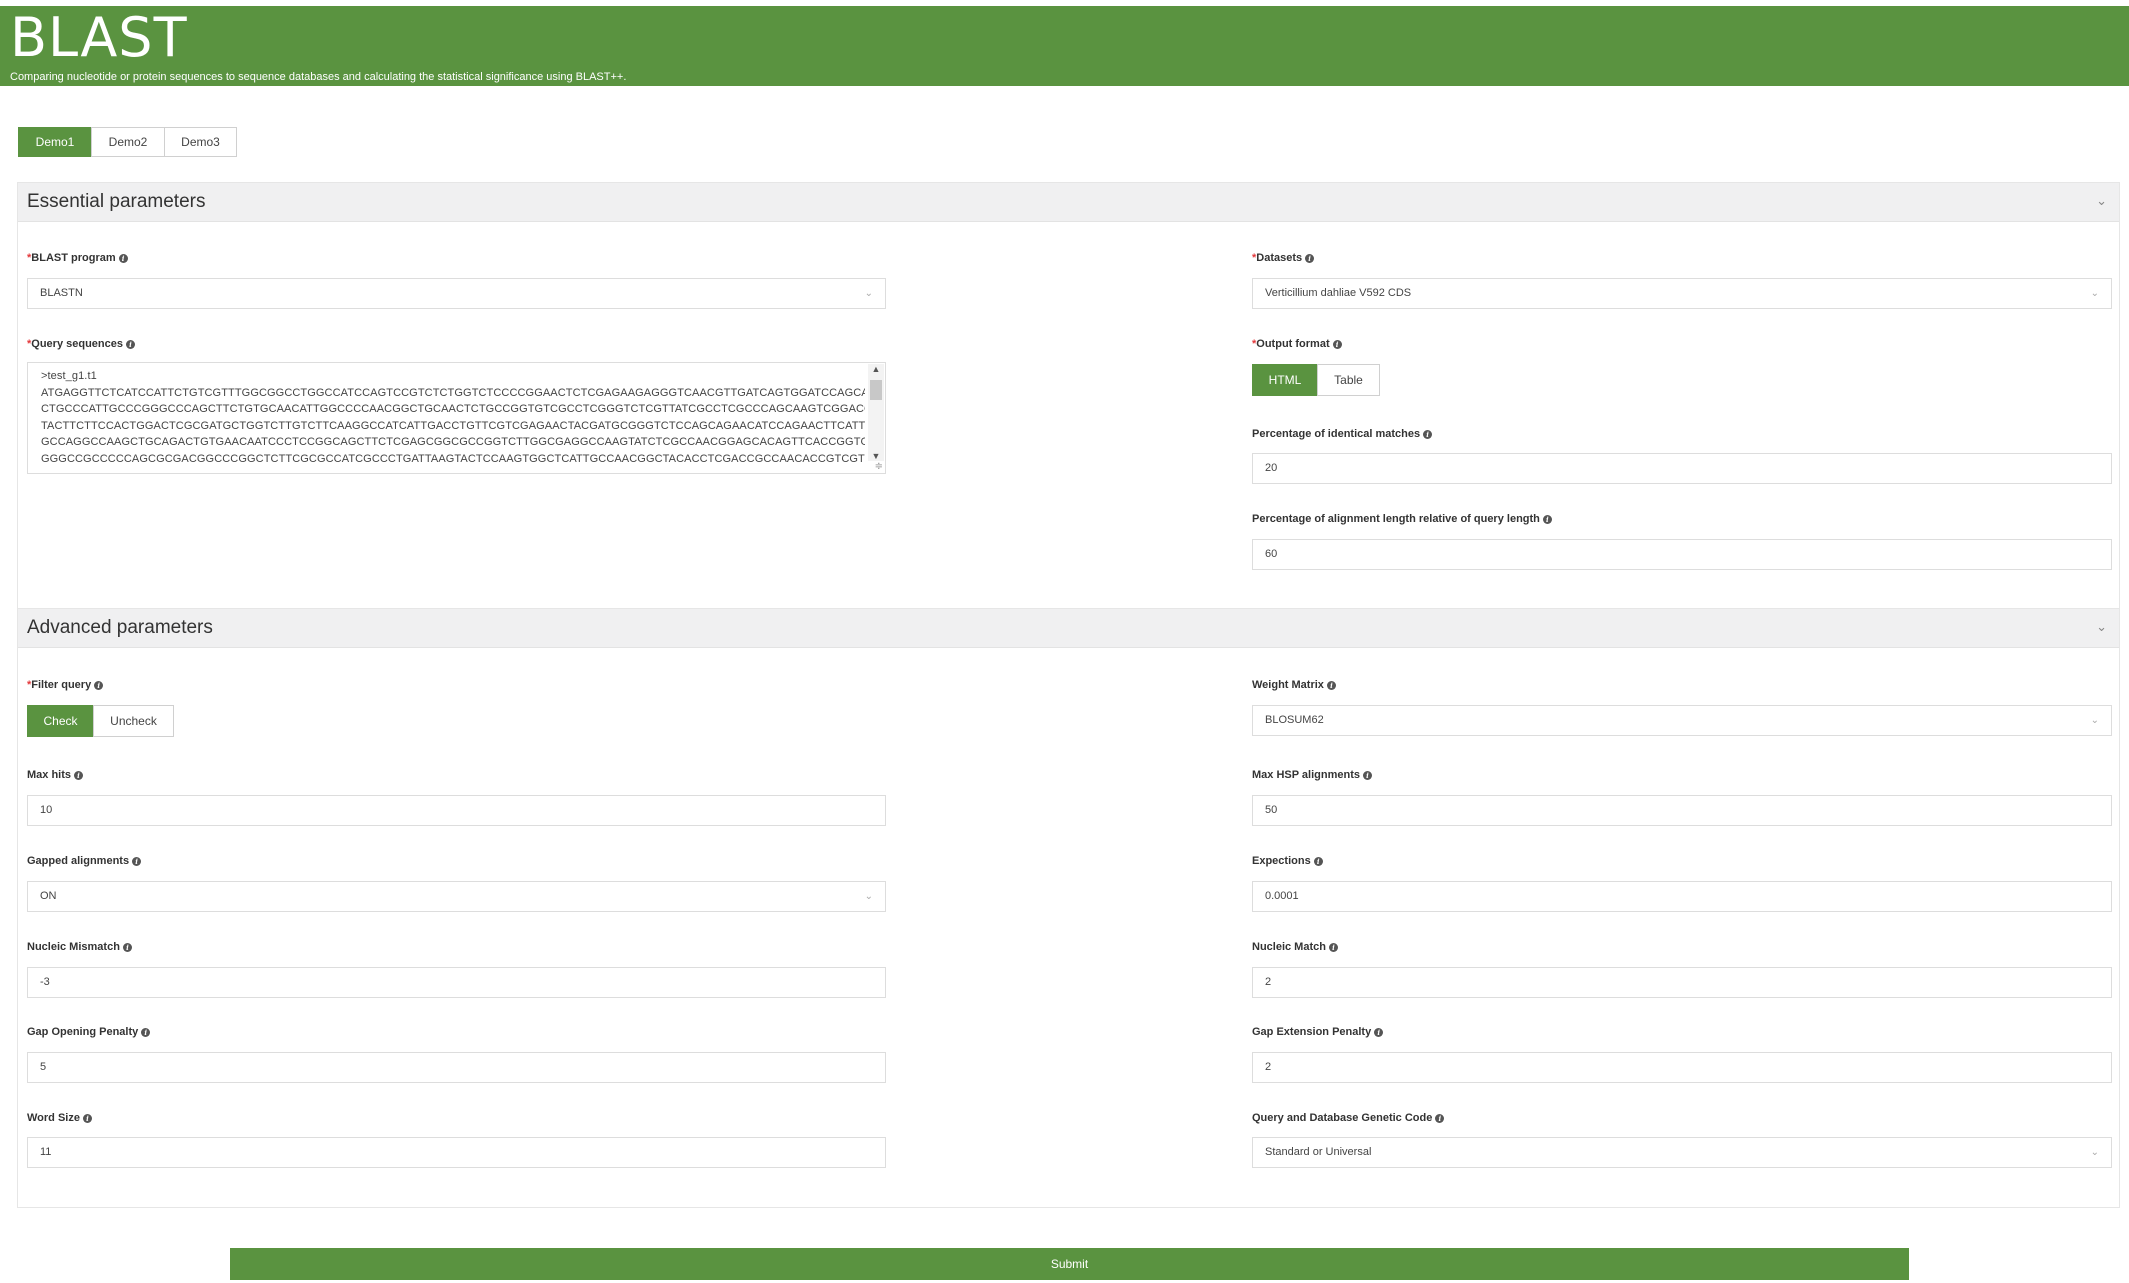  I want to click on gap-extension-input: 2, so click(1682, 1067).